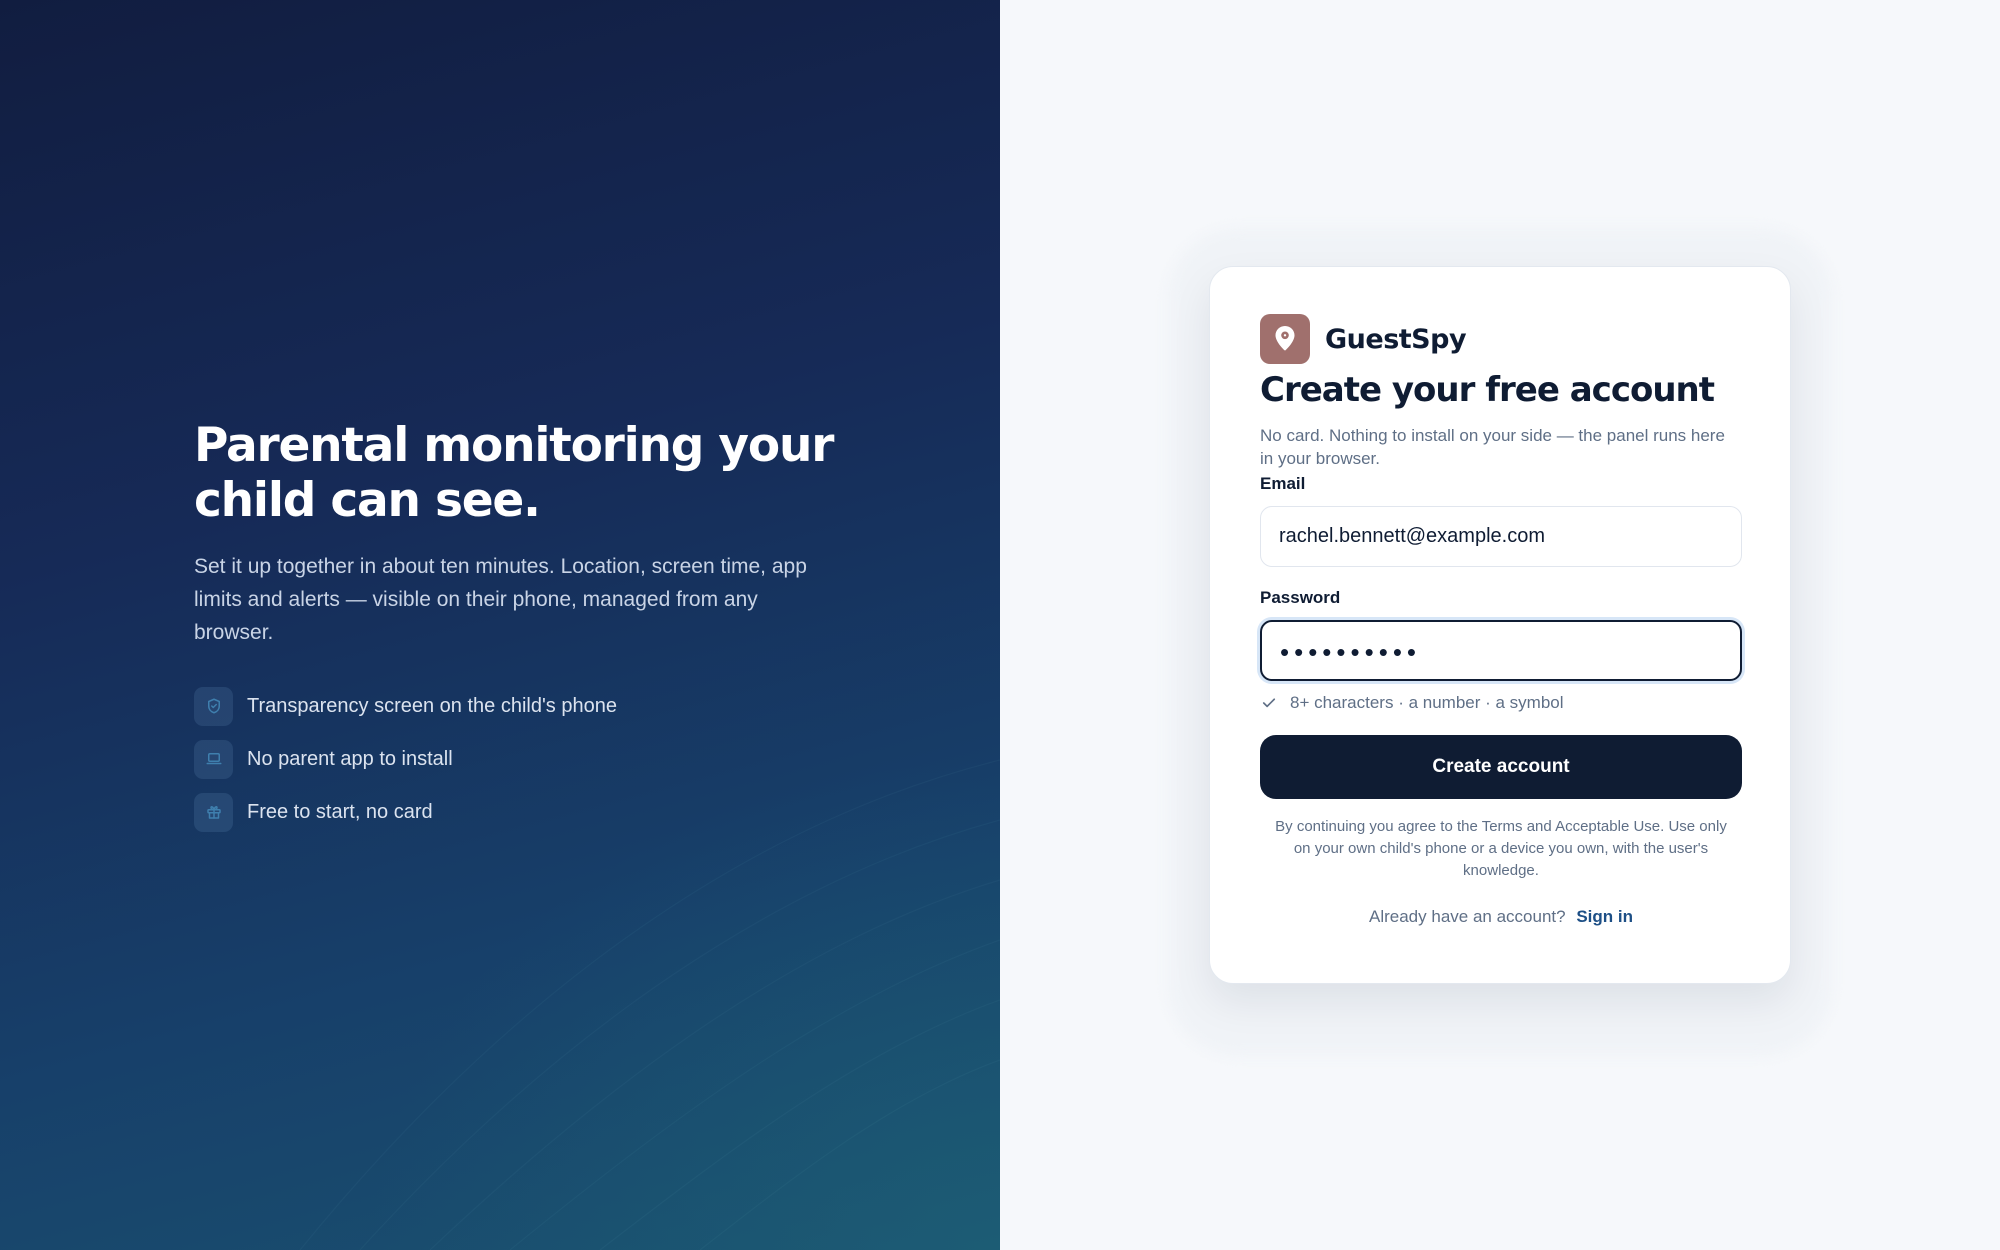 This screenshot has height=1250, width=2000. I want to click on signin-row: Already have an account? Sign in, so click(1501, 917).